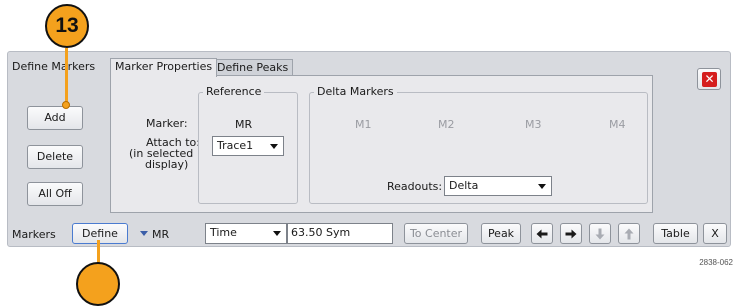 This screenshot has width=741, height=306. What do you see at coordinates (464, 185) in the screenshot?
I see `readouts-value: Delta` at bounding box center [464, 185].